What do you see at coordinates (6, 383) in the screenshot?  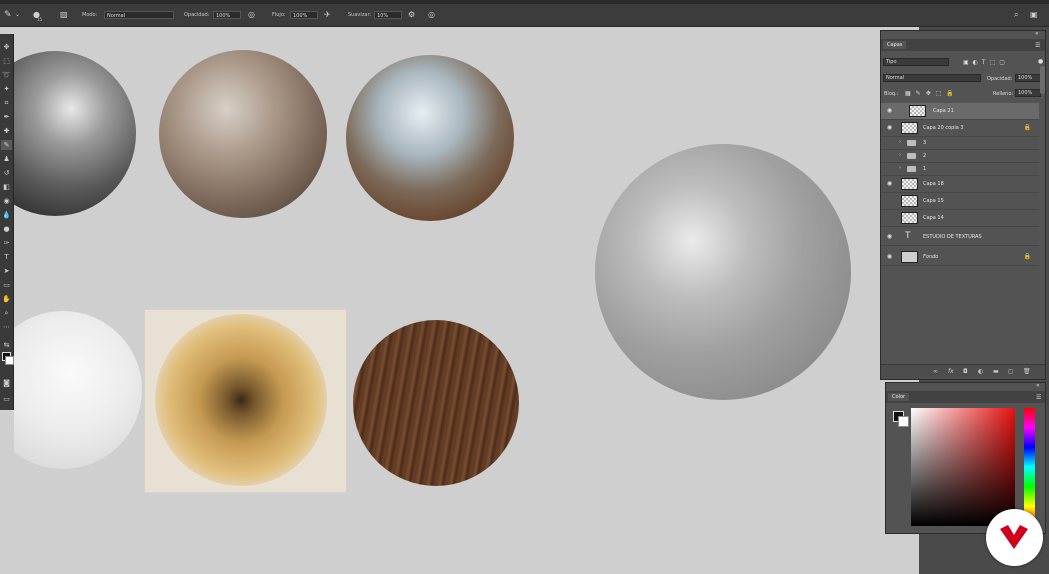 I see `quick-mask-icon: ◙` at bounding box center [6, 383].